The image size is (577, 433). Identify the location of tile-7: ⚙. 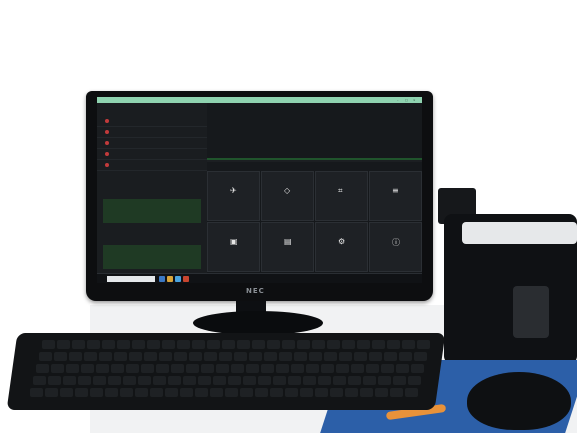
(341, 247).